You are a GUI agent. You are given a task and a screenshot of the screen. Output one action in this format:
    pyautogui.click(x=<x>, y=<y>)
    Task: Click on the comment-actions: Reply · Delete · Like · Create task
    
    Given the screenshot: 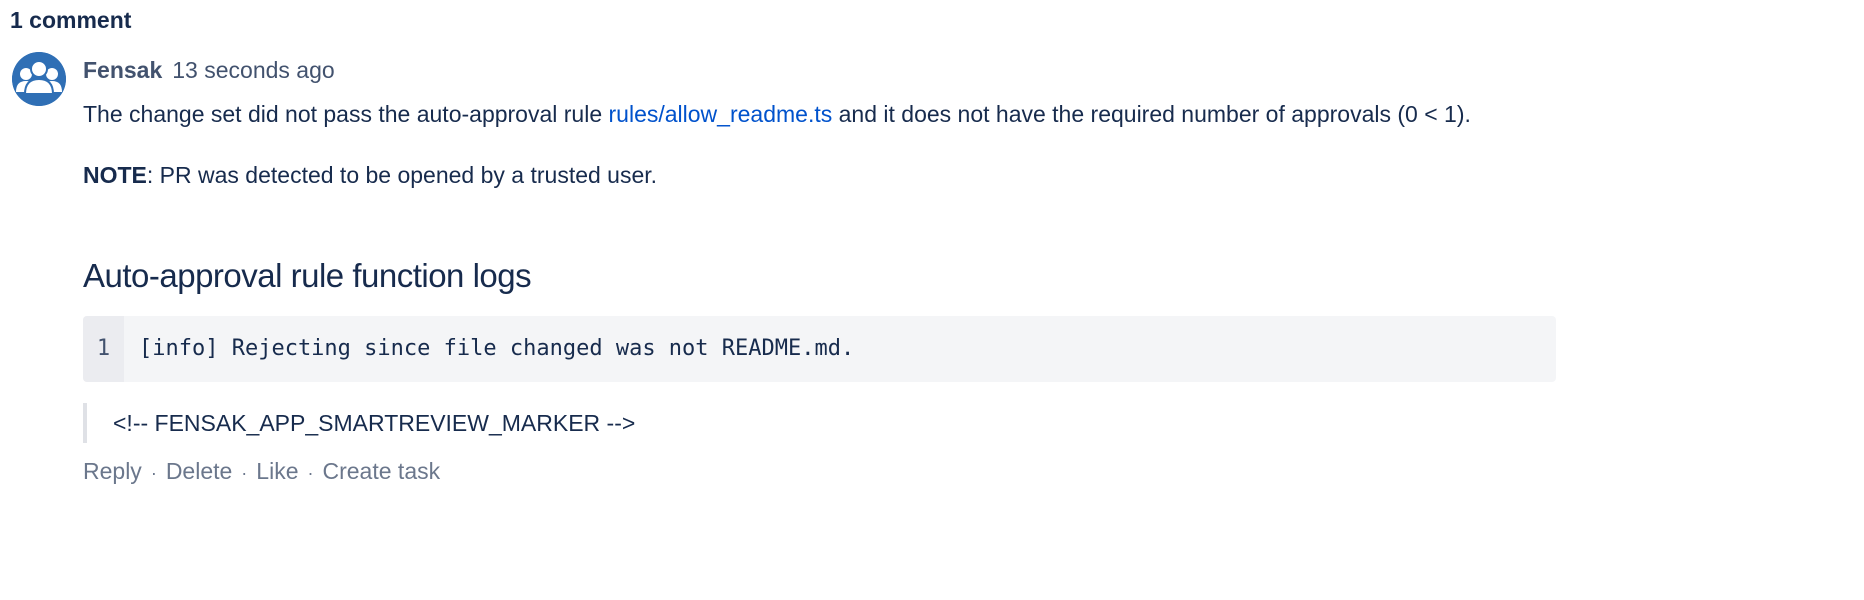 What is the action you would take?
    pyautogui.click(x=261, y=472)
    